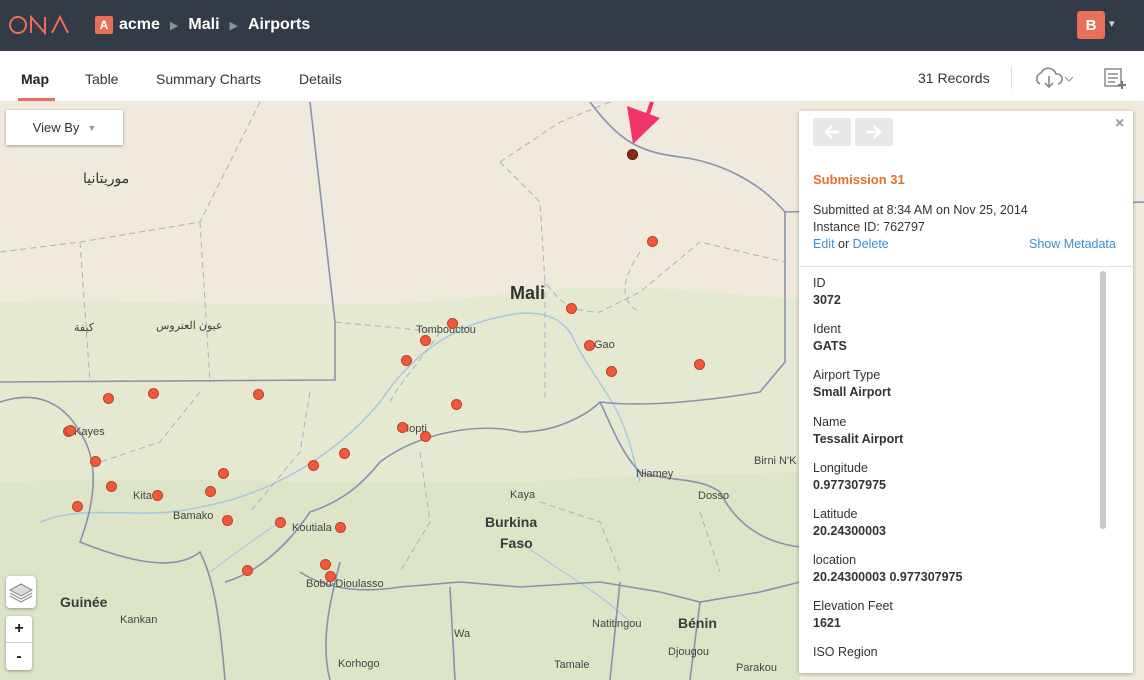 This screenshot has height=680, width=1144. Describe the element at coordinates (853, 606) in the screenshot. I see `field-label: Elevation Feet` at that location.